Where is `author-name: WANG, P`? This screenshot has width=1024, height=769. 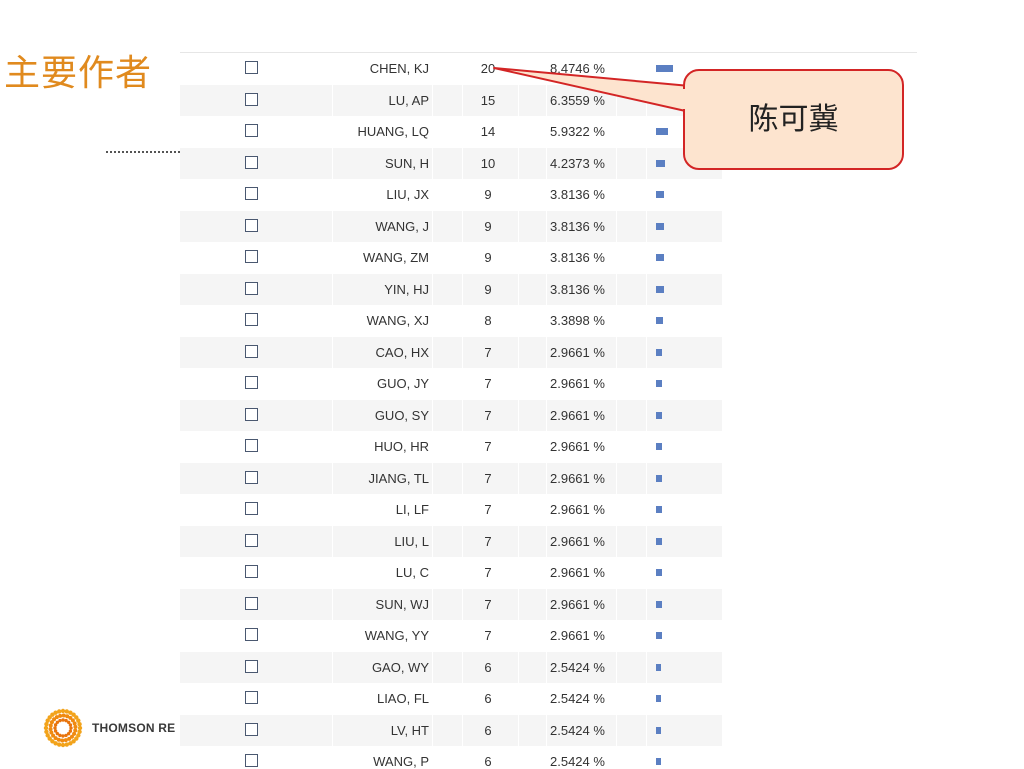
author-name: WANG, P is located at coordinates (401, 761).